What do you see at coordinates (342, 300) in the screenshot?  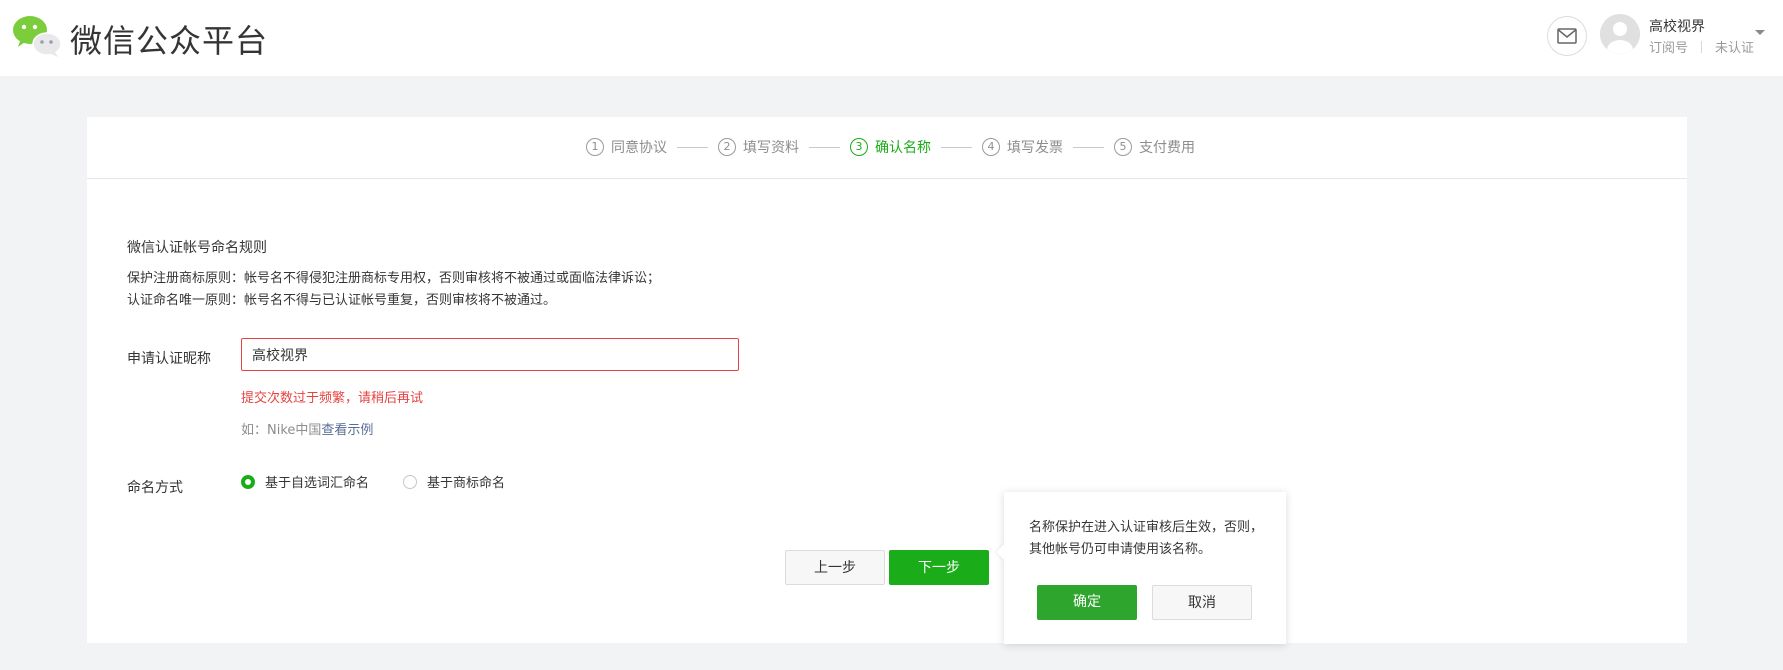 I see `rule-unique: 认证命名唯一原则：帐号名不得与已认证帐号重复，否则审核将不被通过。` at bounding box center [342, 300].